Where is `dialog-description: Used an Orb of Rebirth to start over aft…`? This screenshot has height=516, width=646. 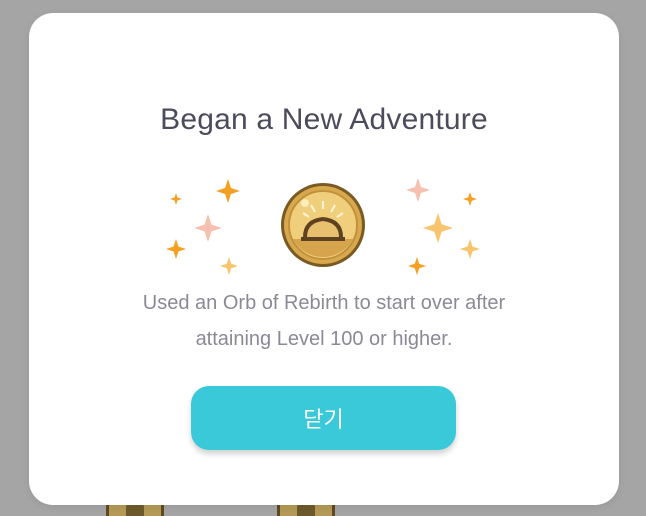
dialog-description: Used an Orb of Rebirth to start over aft… is located at coordinates (324, 321).